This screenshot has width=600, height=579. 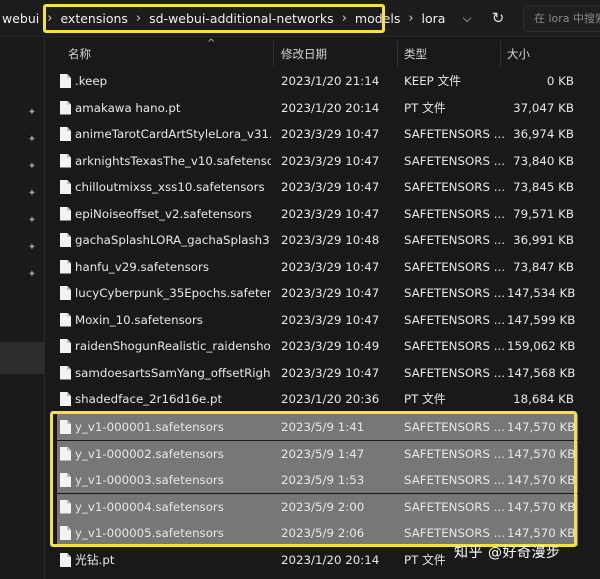 I want to click on column-header-name: 名称, so click(x=79, y=52).